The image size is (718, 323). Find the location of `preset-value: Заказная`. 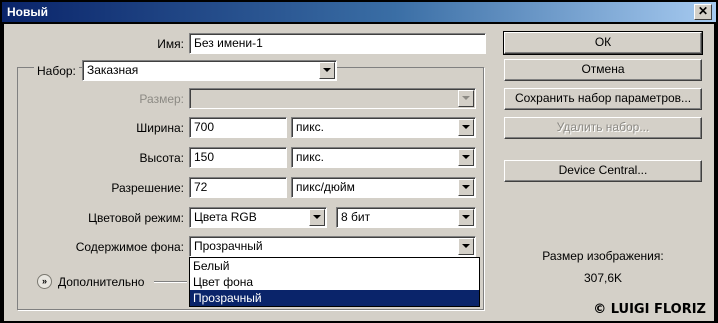

preset-value: Заказная is located at coordinates (113, 70).